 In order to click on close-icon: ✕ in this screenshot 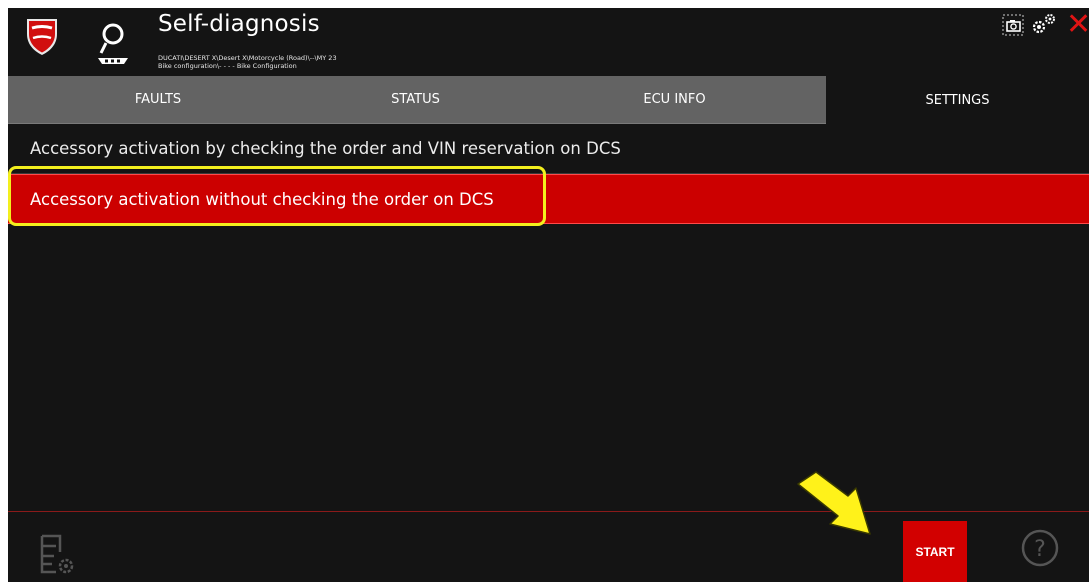, I will do `click(1077, 25)`.